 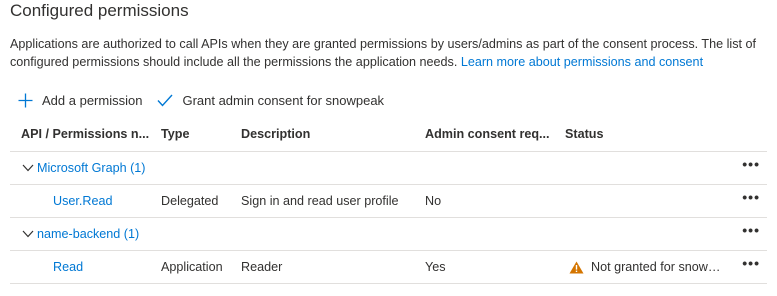 What do you see at coordinates (165, 100) in the screenshot?
I see `checkmark-icon` at bounding box center [165, 100].